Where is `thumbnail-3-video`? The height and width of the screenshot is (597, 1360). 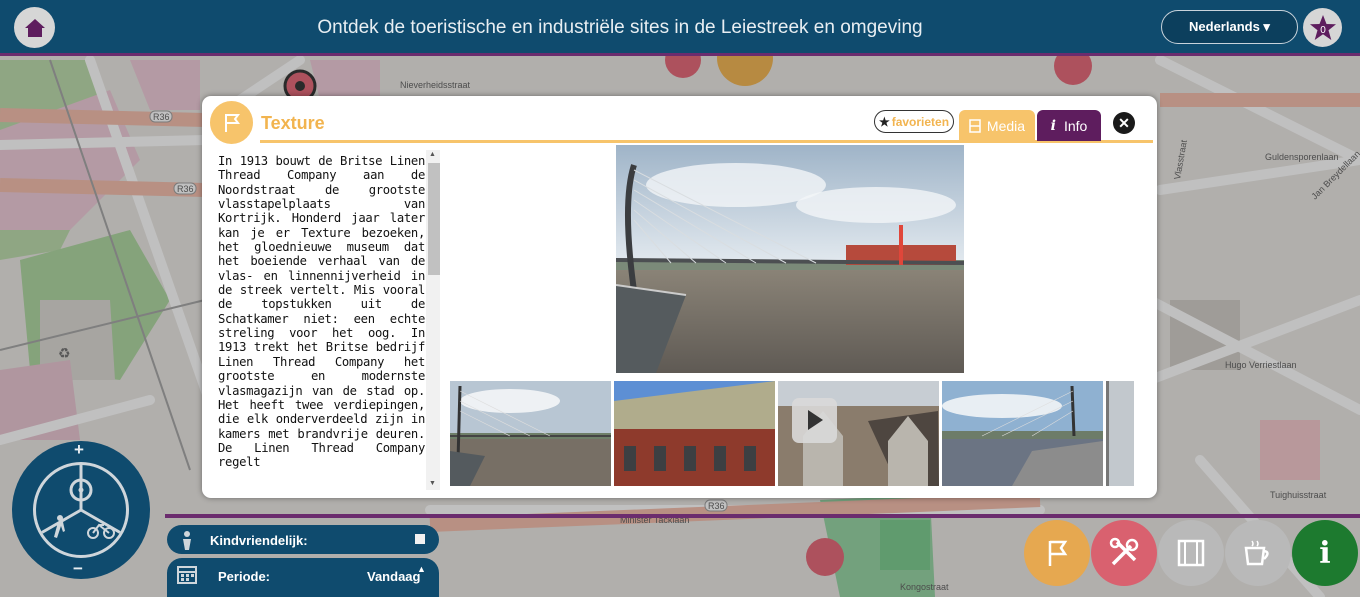 thumbnail-3-video is located at coordinates (858, 433).